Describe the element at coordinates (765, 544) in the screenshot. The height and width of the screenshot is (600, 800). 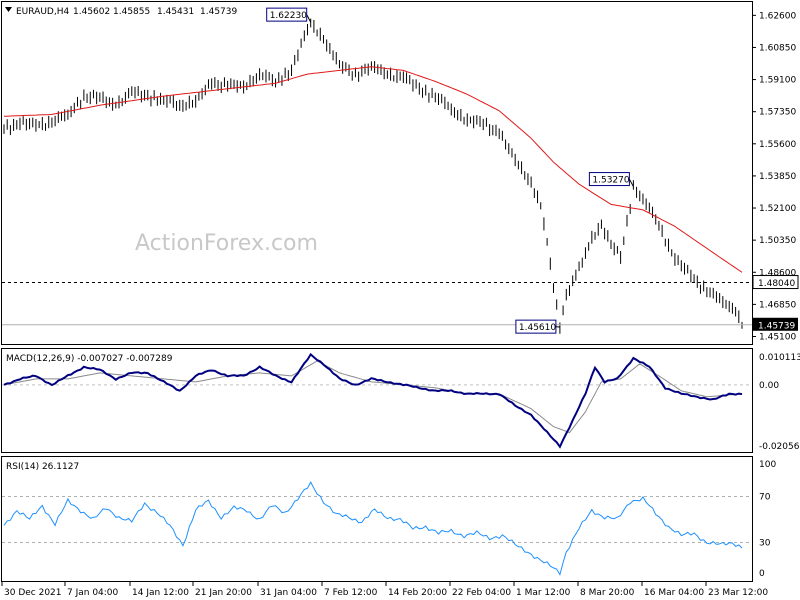
I see `rsi-axis-label: 30` at that location.